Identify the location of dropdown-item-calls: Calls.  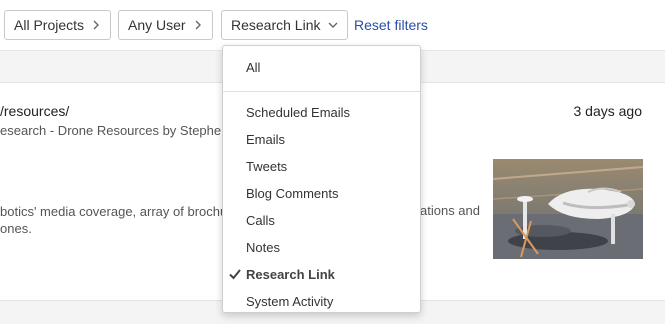
(260, 220).